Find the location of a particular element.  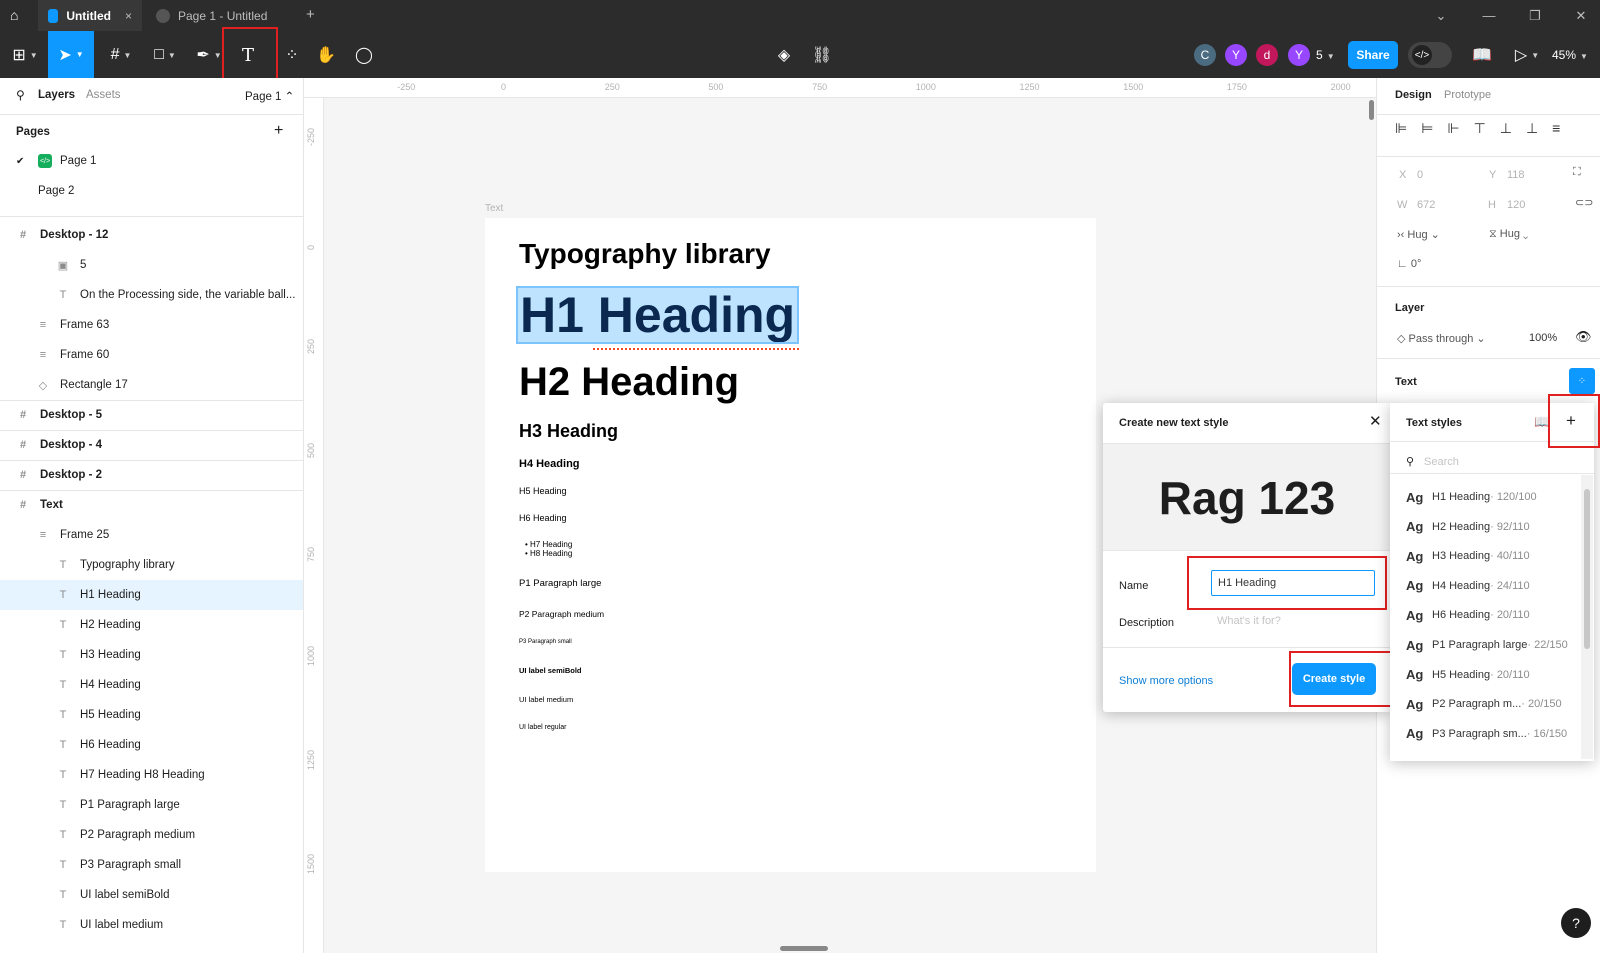

layer-item: T UI label semiBold is located at coordinates (151, 895).